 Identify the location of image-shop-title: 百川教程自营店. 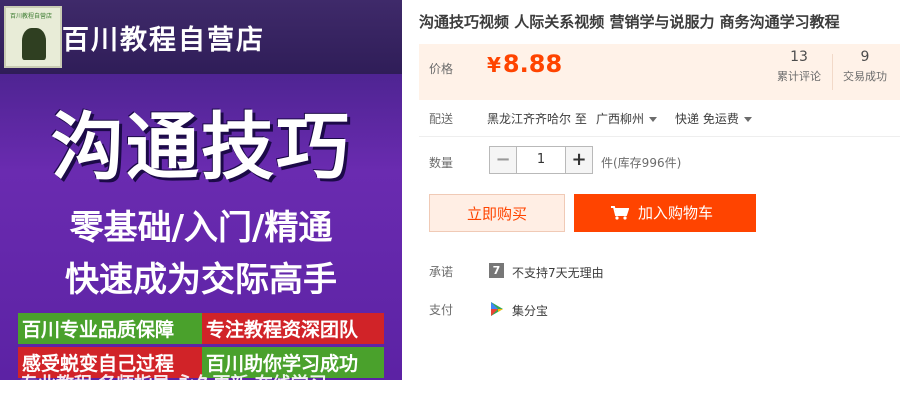
(163, 40).